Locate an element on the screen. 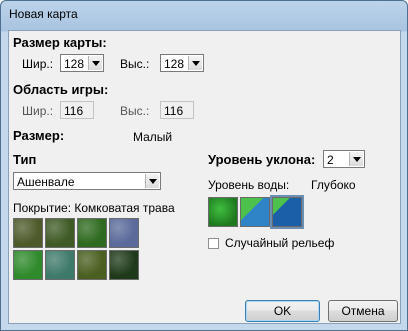  play-height-label: Выс.: is located at coordinates (135, 111).